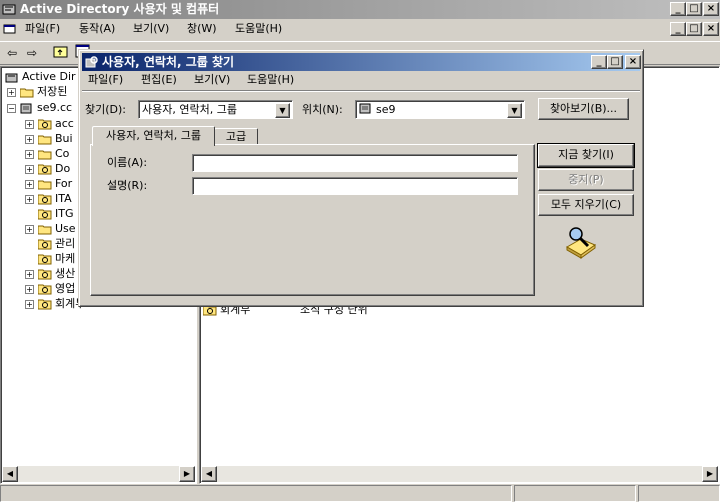 Image resolution: width=720 pixels, height=502 pixels. I want to click on status-cell-main, so click(256, 493).